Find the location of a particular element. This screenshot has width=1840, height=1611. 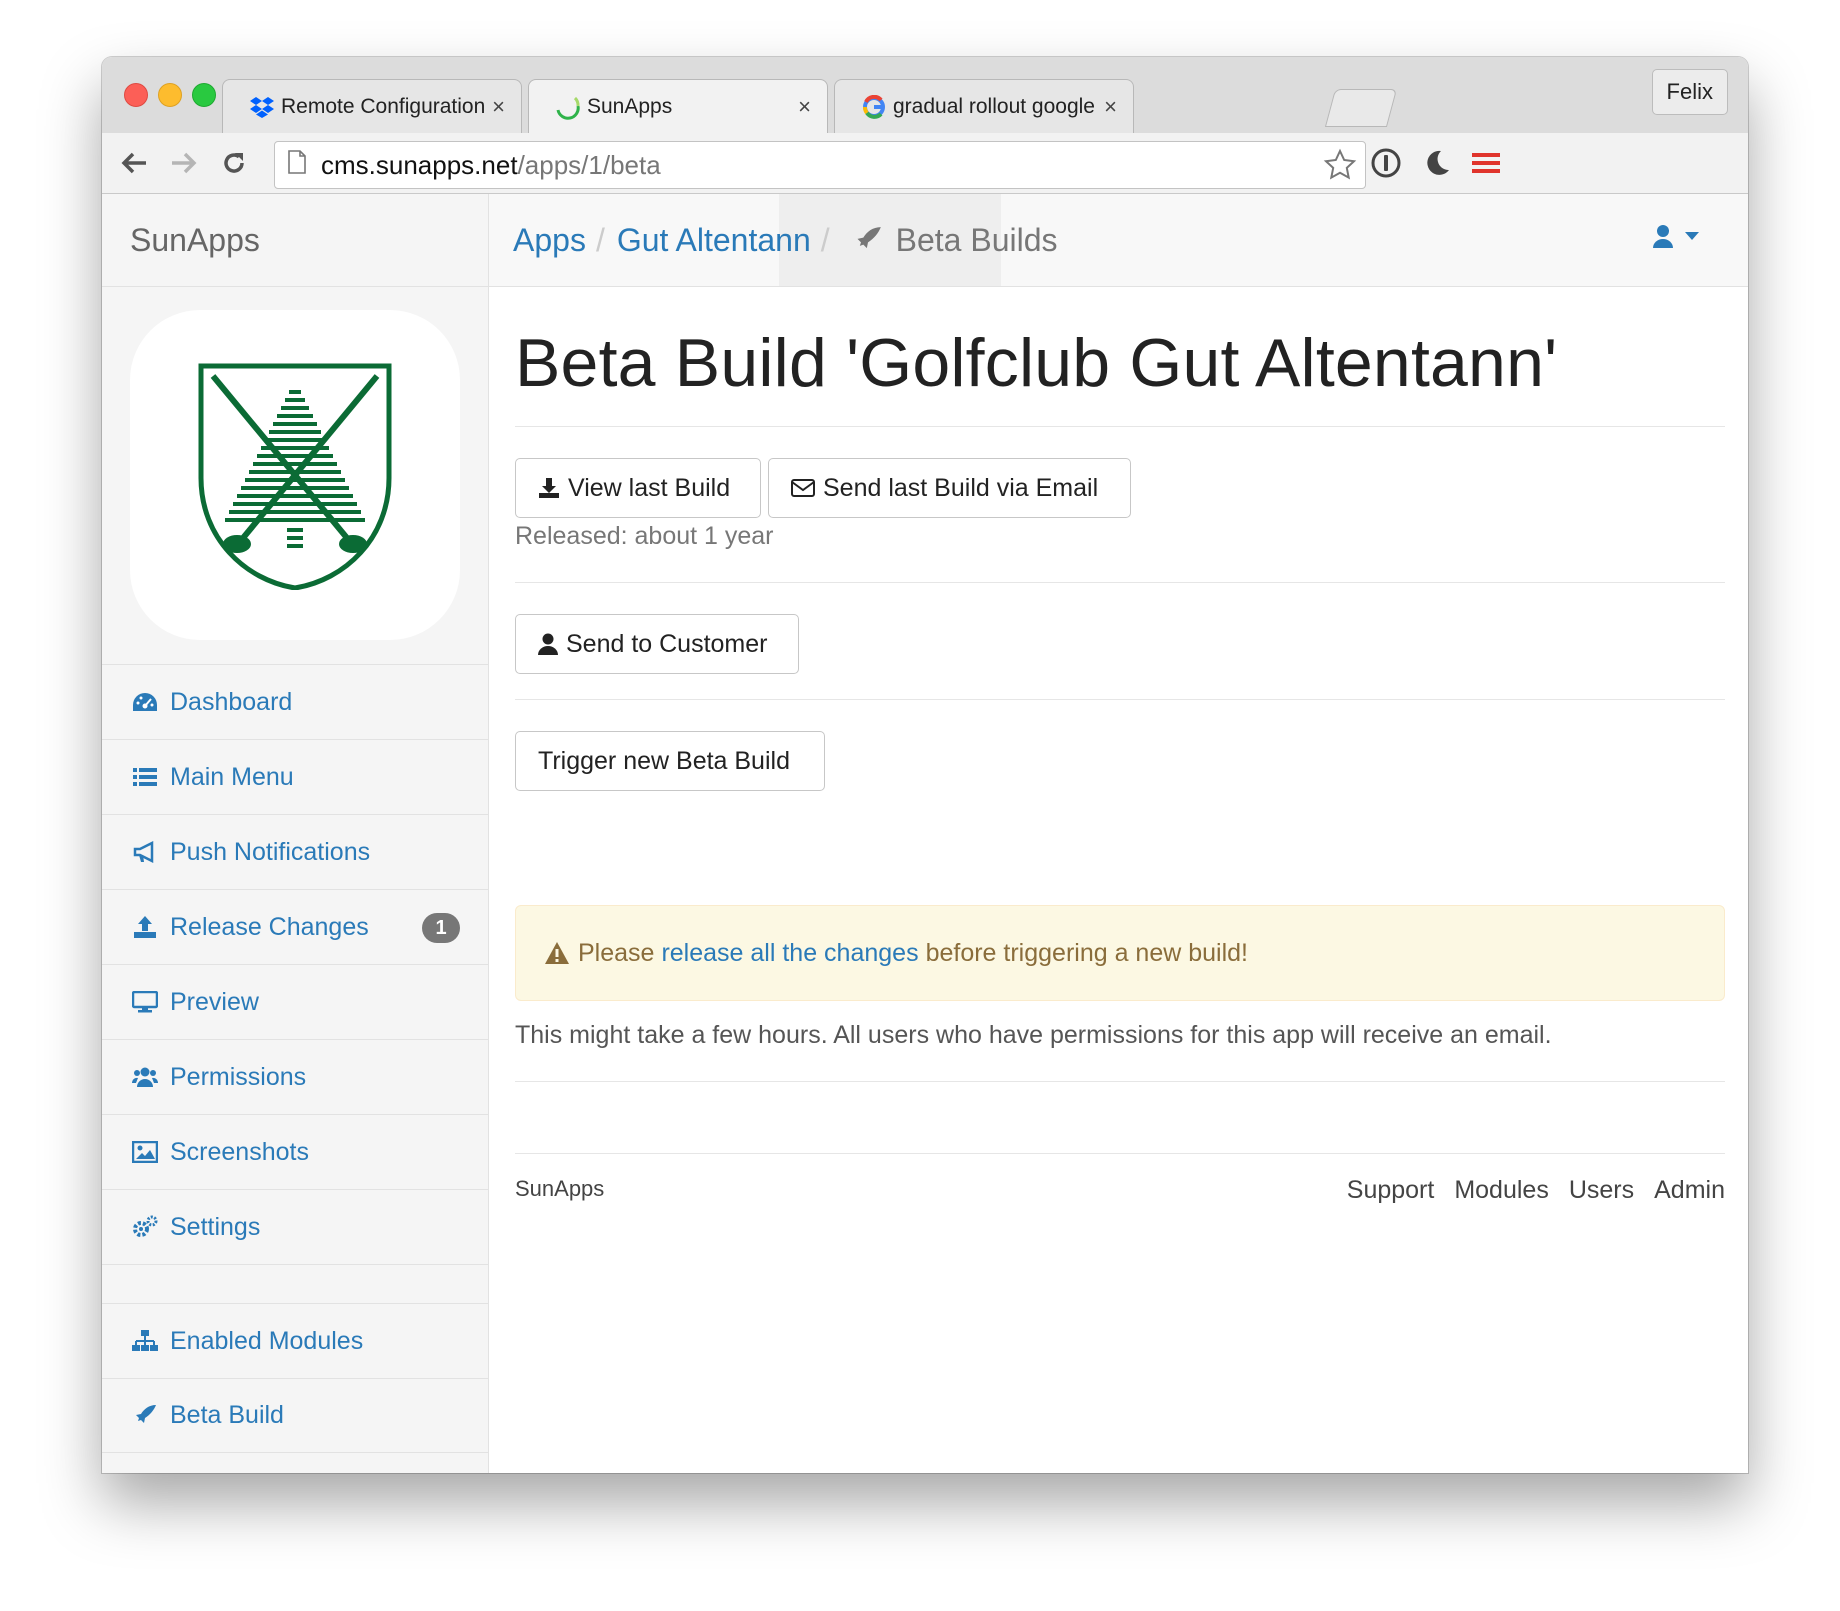

sidebar-item-label: Settings is located at coordinates (215, 1226).